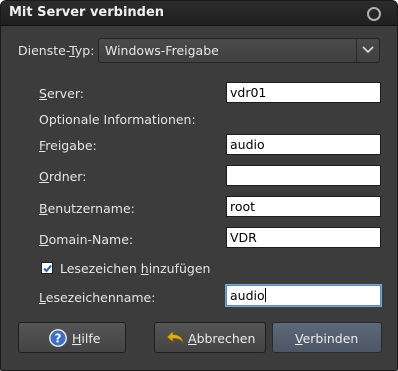 Image resolution: width=398 pixels, height=371 pixels. What do you see at coordinates (303, 144) in the screenshot?
I see `share-input: audio` at bounding box center [303, 144].